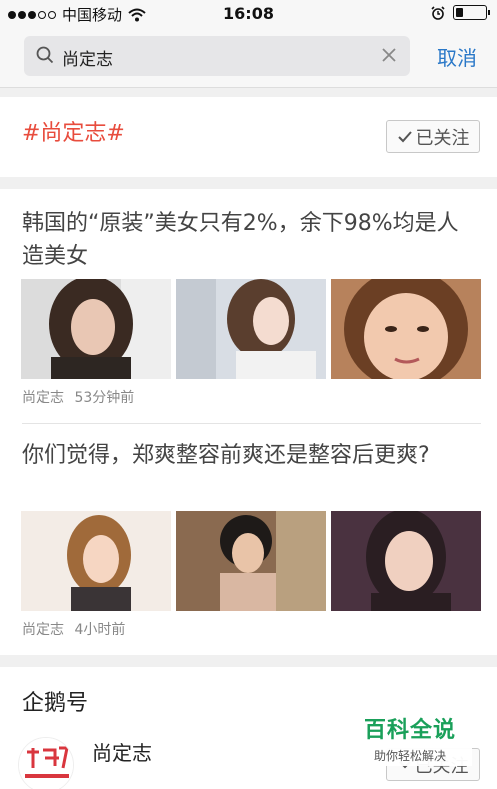  I want to click on account-name: 尚定志, so click(122, 751).